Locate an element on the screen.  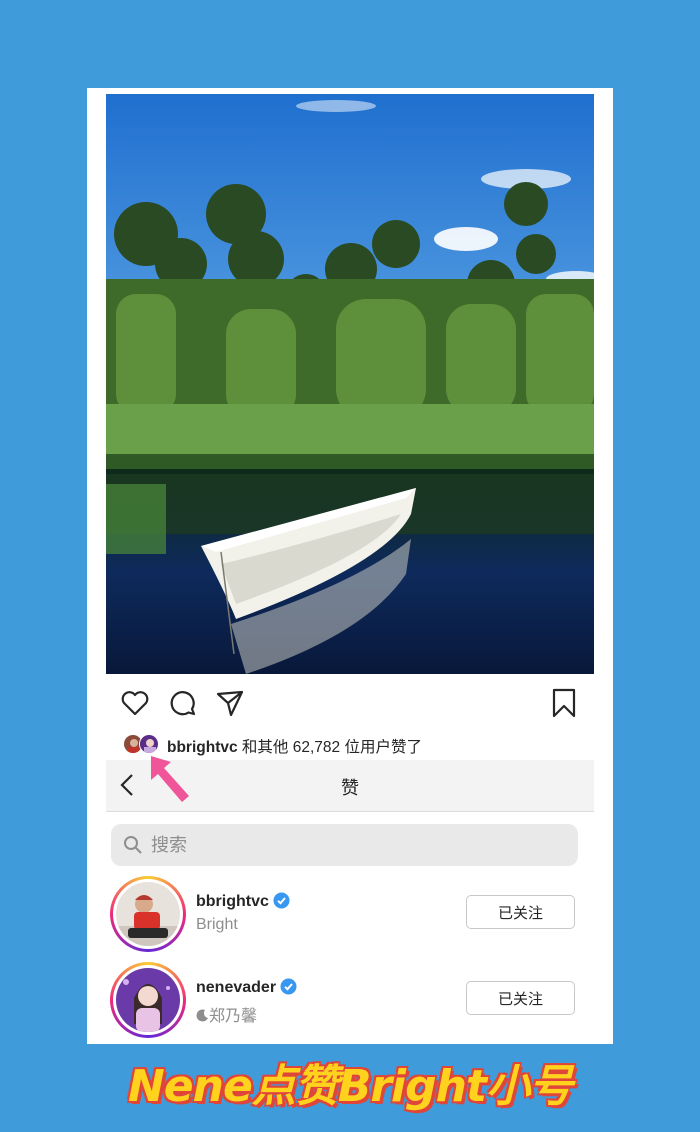
display-name: Bright is located at coordinates (217, 924).